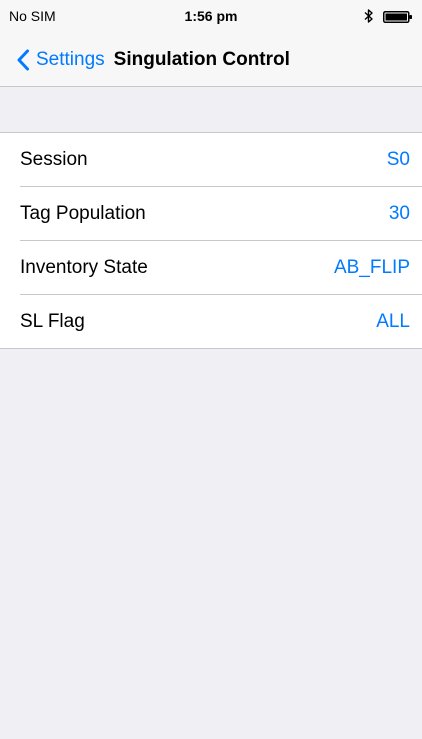  Describe the element at coordinates (398, 159) in the screenshot. I see `row-value: S0` at that location.